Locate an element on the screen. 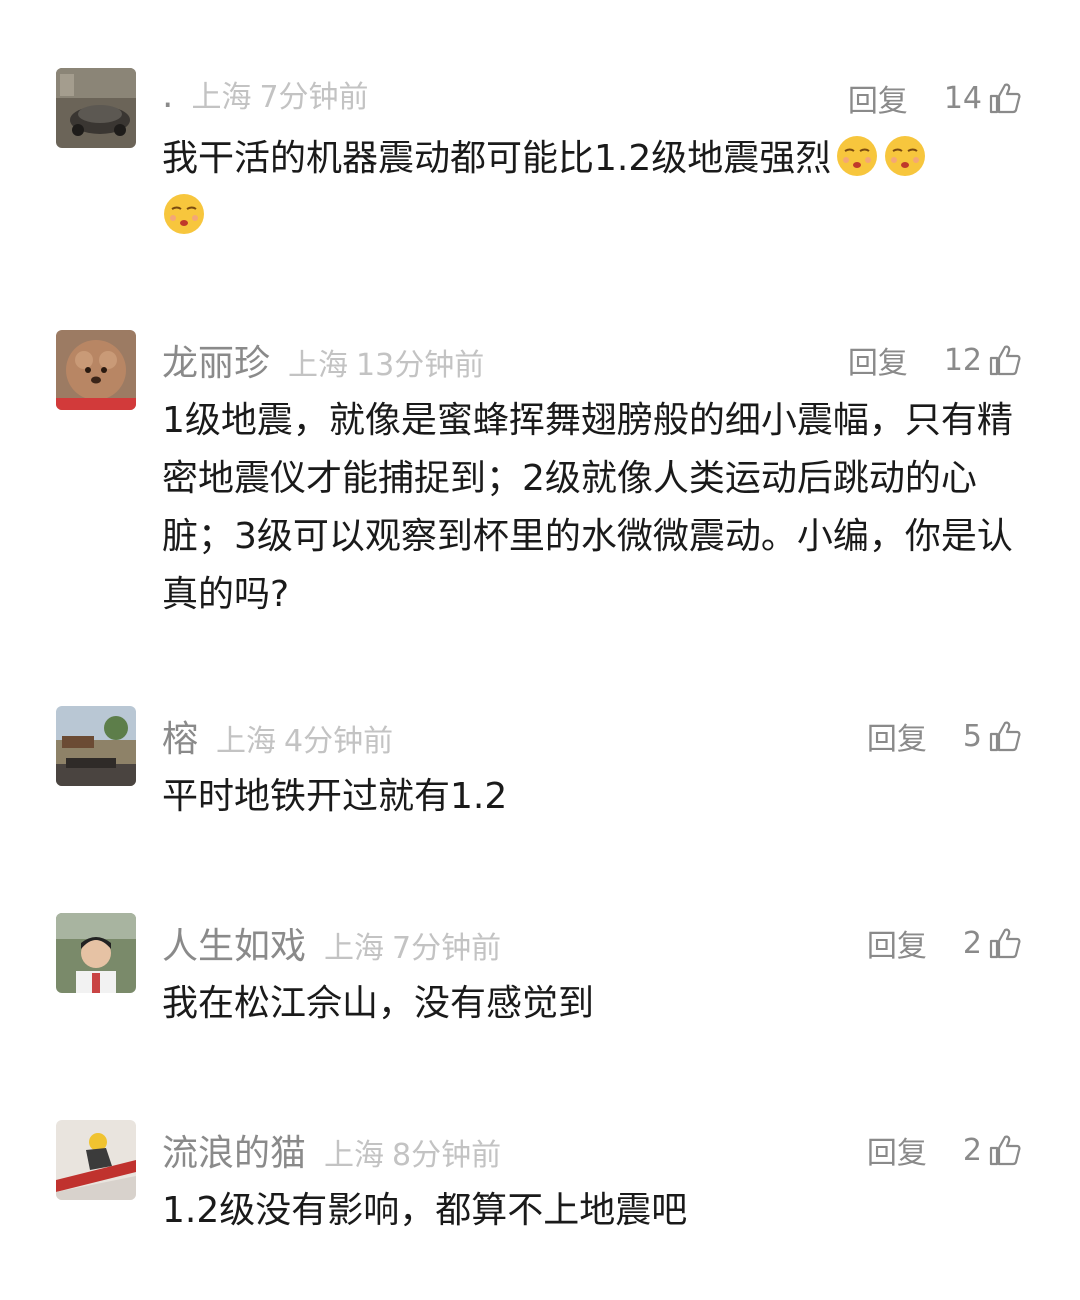 Image resolution: width=1080 pixels, height=1300 pixels. timestamp: 4分钟前 is located at coordinates (339, 741).